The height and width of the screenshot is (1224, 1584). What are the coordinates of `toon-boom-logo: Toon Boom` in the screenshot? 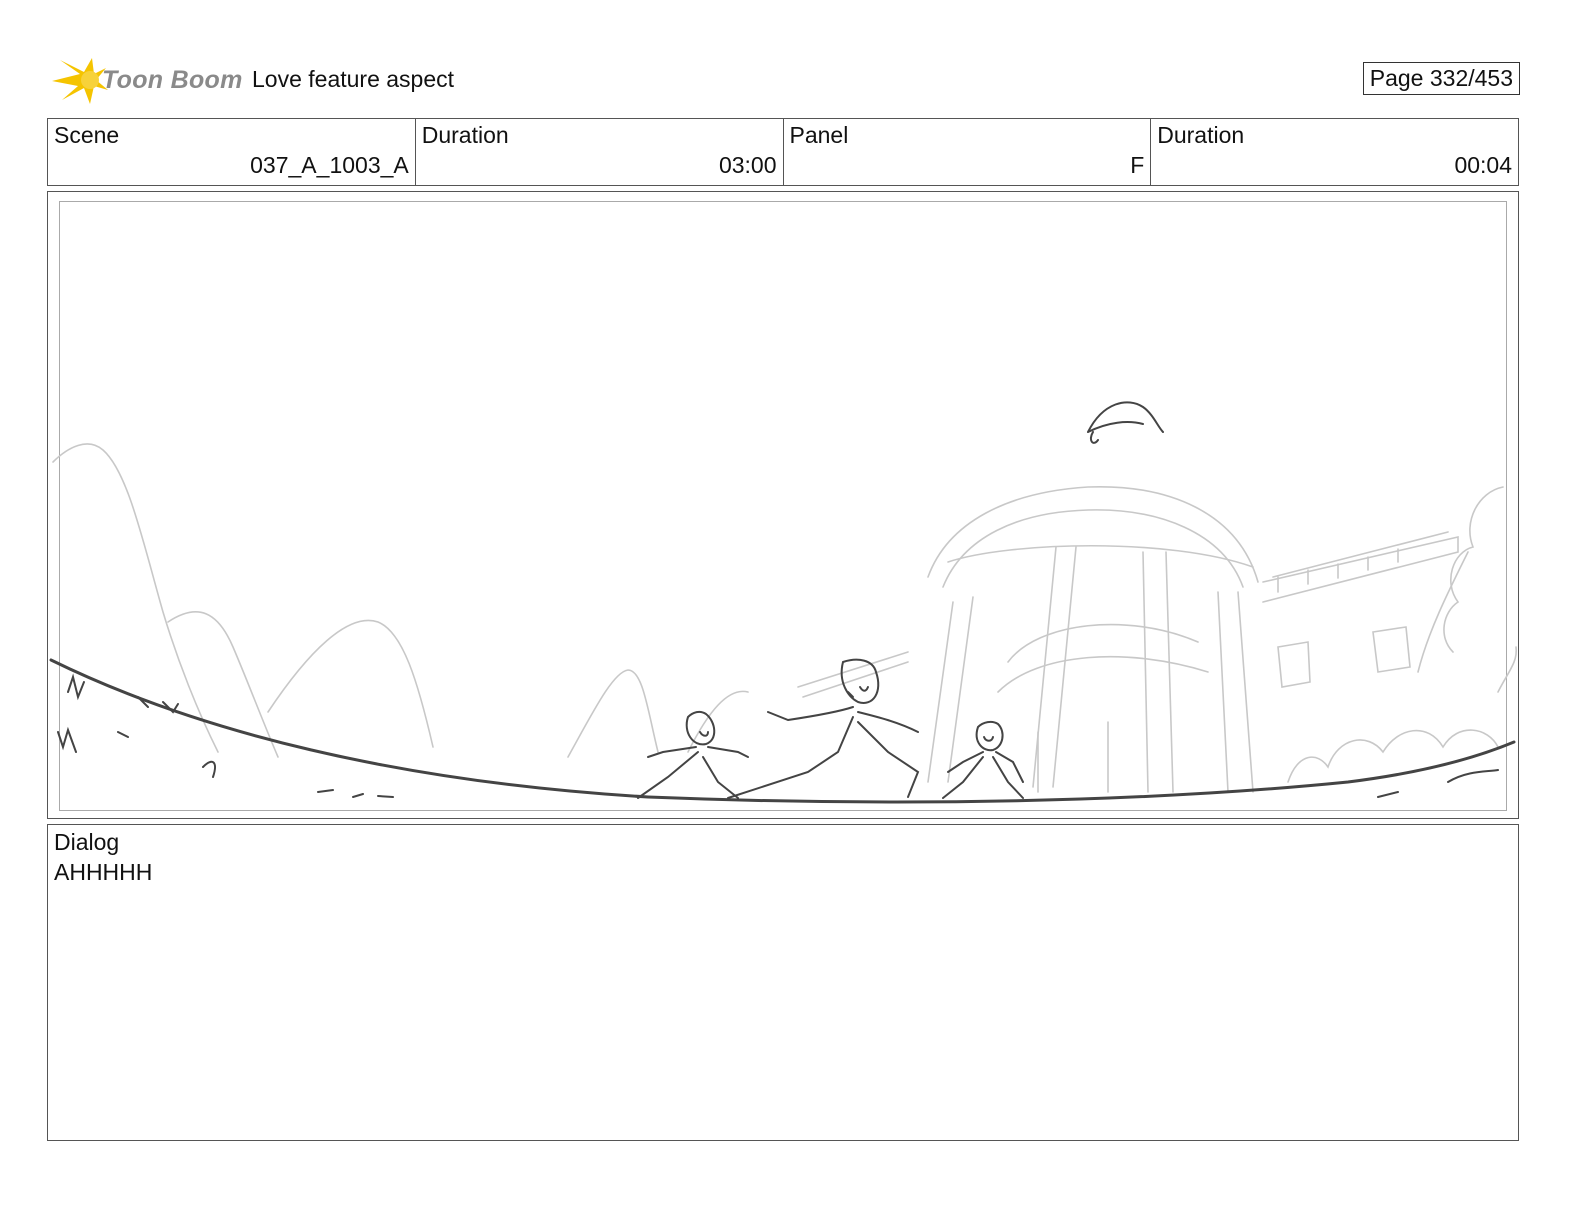 It's located at (146, 80).